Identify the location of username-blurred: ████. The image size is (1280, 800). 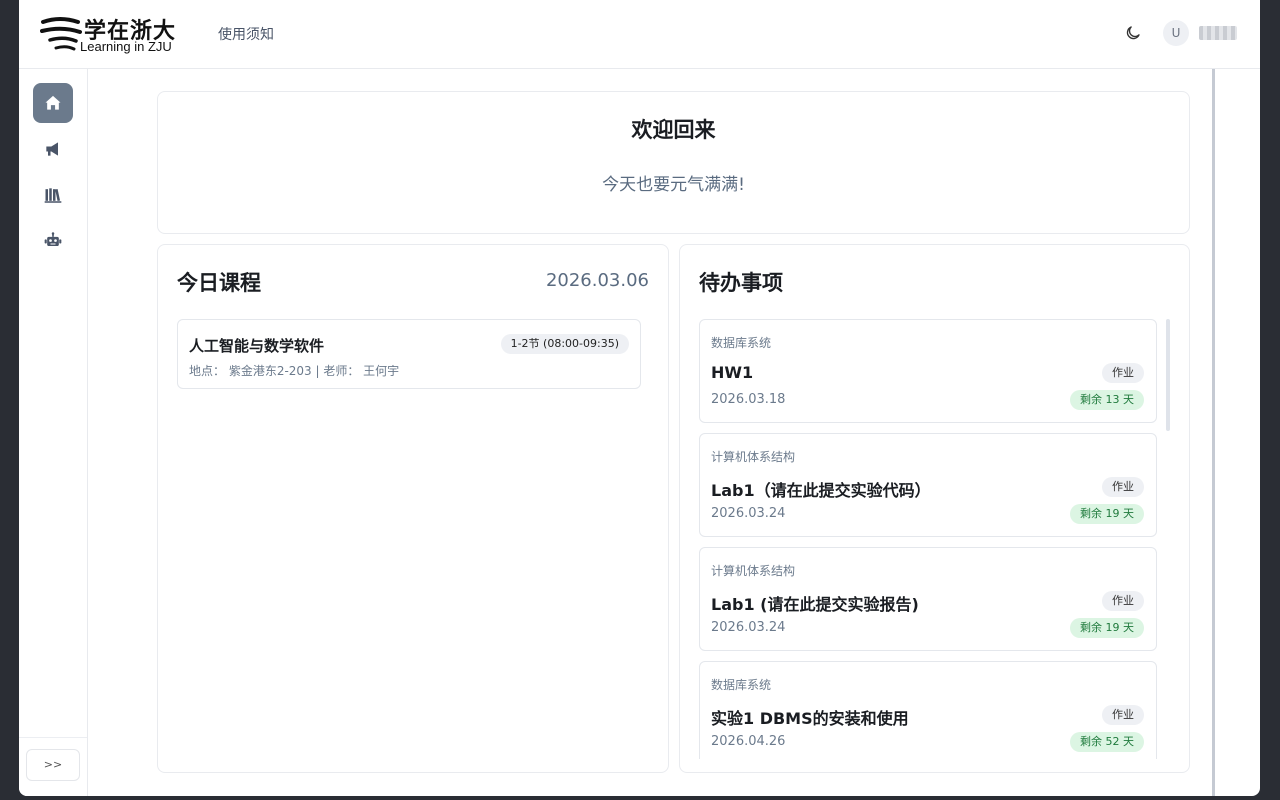
(1218, 33).